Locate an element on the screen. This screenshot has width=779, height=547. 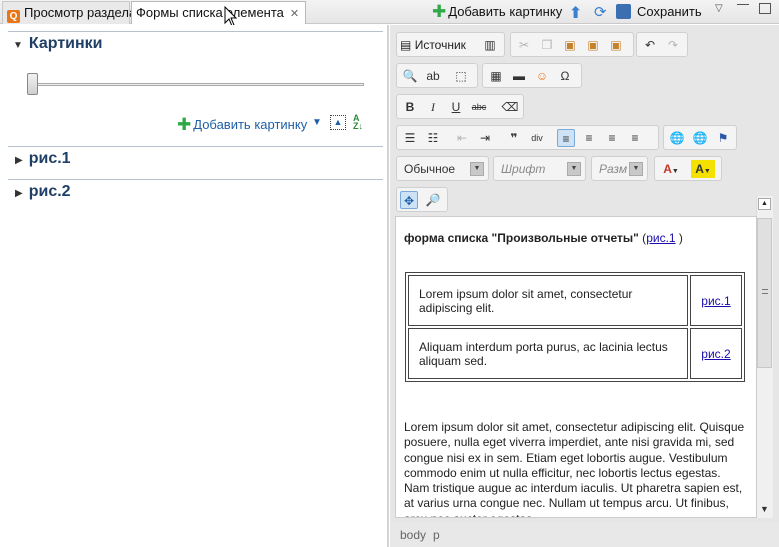
smiley-icon: ☺ is located at coordinates (542, 76).